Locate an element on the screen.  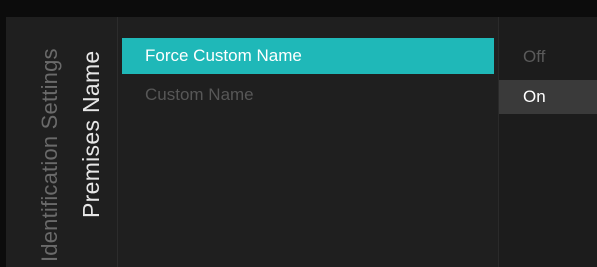
menu-item-force-custom-name: Force Custom Name is located at coordinates (308, 56).